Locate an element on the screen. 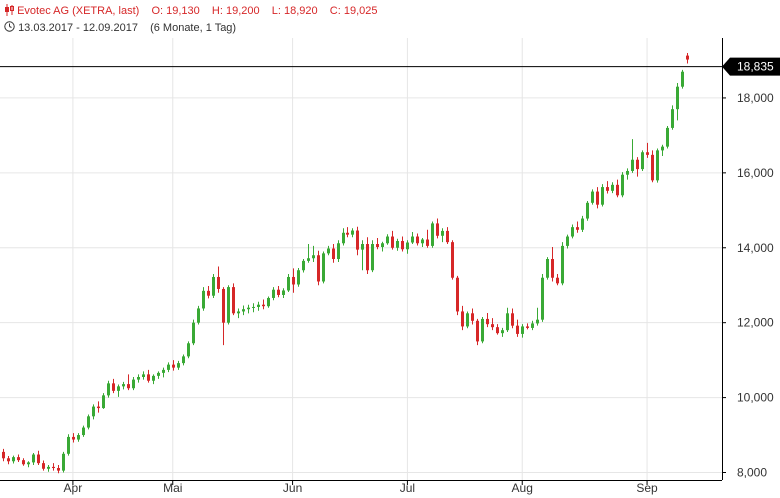 The height and width of the screenshot is (498, 780). y-tick-label: 18,000 is located at coordinates (755, 98).